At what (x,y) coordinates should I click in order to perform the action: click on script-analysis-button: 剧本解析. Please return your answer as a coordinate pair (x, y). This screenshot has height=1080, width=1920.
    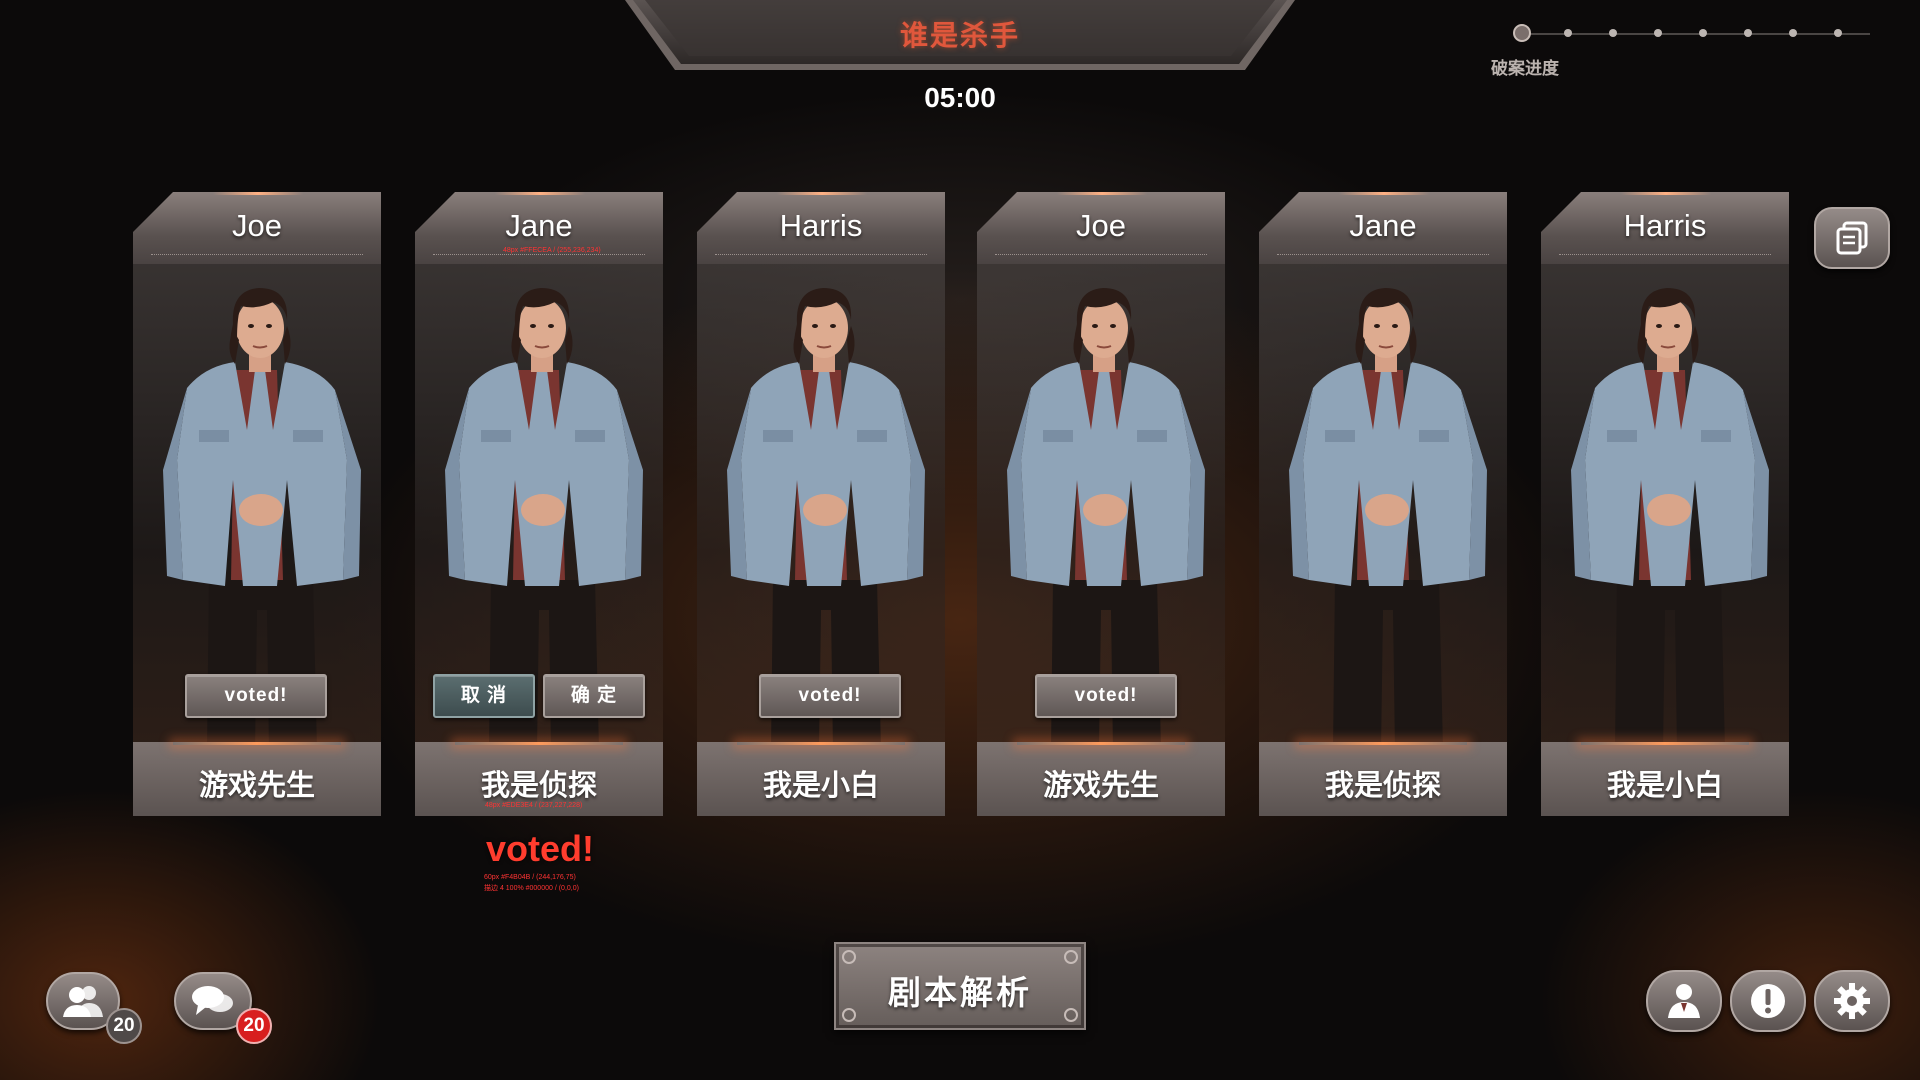
    Looking at the image, I should click on (960, 986).